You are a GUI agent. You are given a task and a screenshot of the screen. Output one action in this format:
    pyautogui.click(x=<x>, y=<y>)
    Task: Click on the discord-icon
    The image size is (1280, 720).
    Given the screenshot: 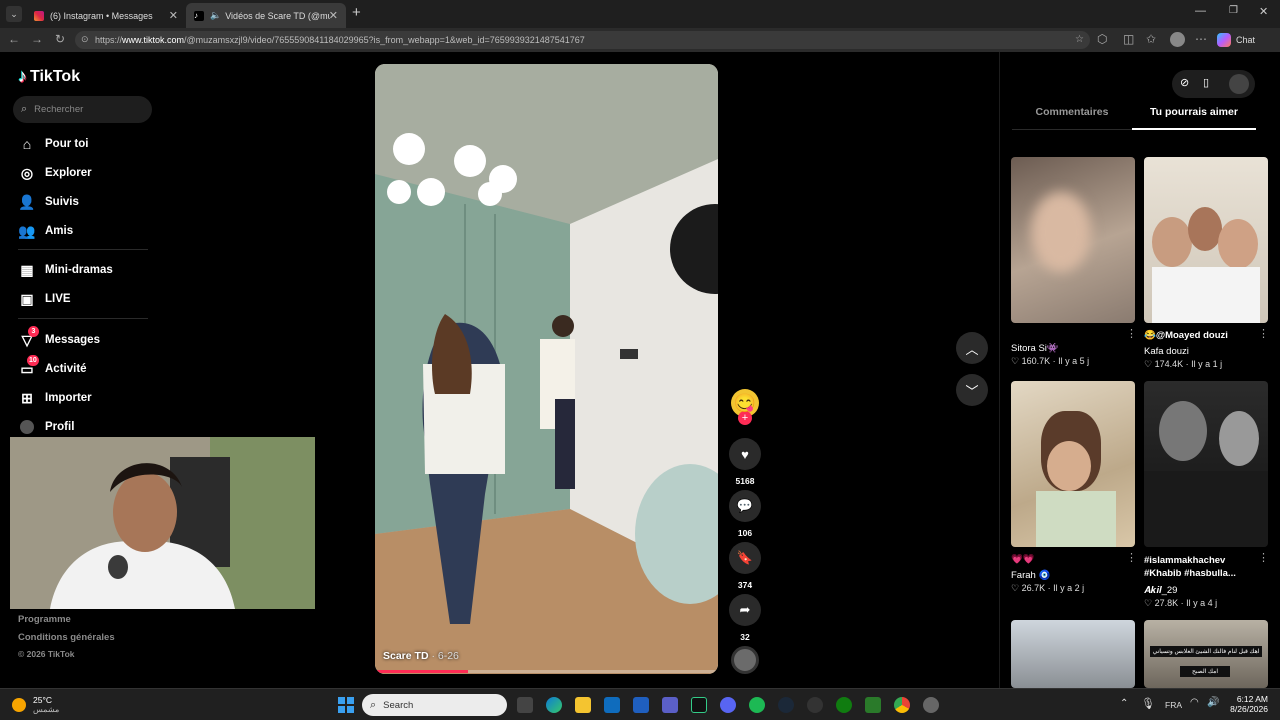 What is the action you would take?
    pyautogui.click(x=728, y=705)
    